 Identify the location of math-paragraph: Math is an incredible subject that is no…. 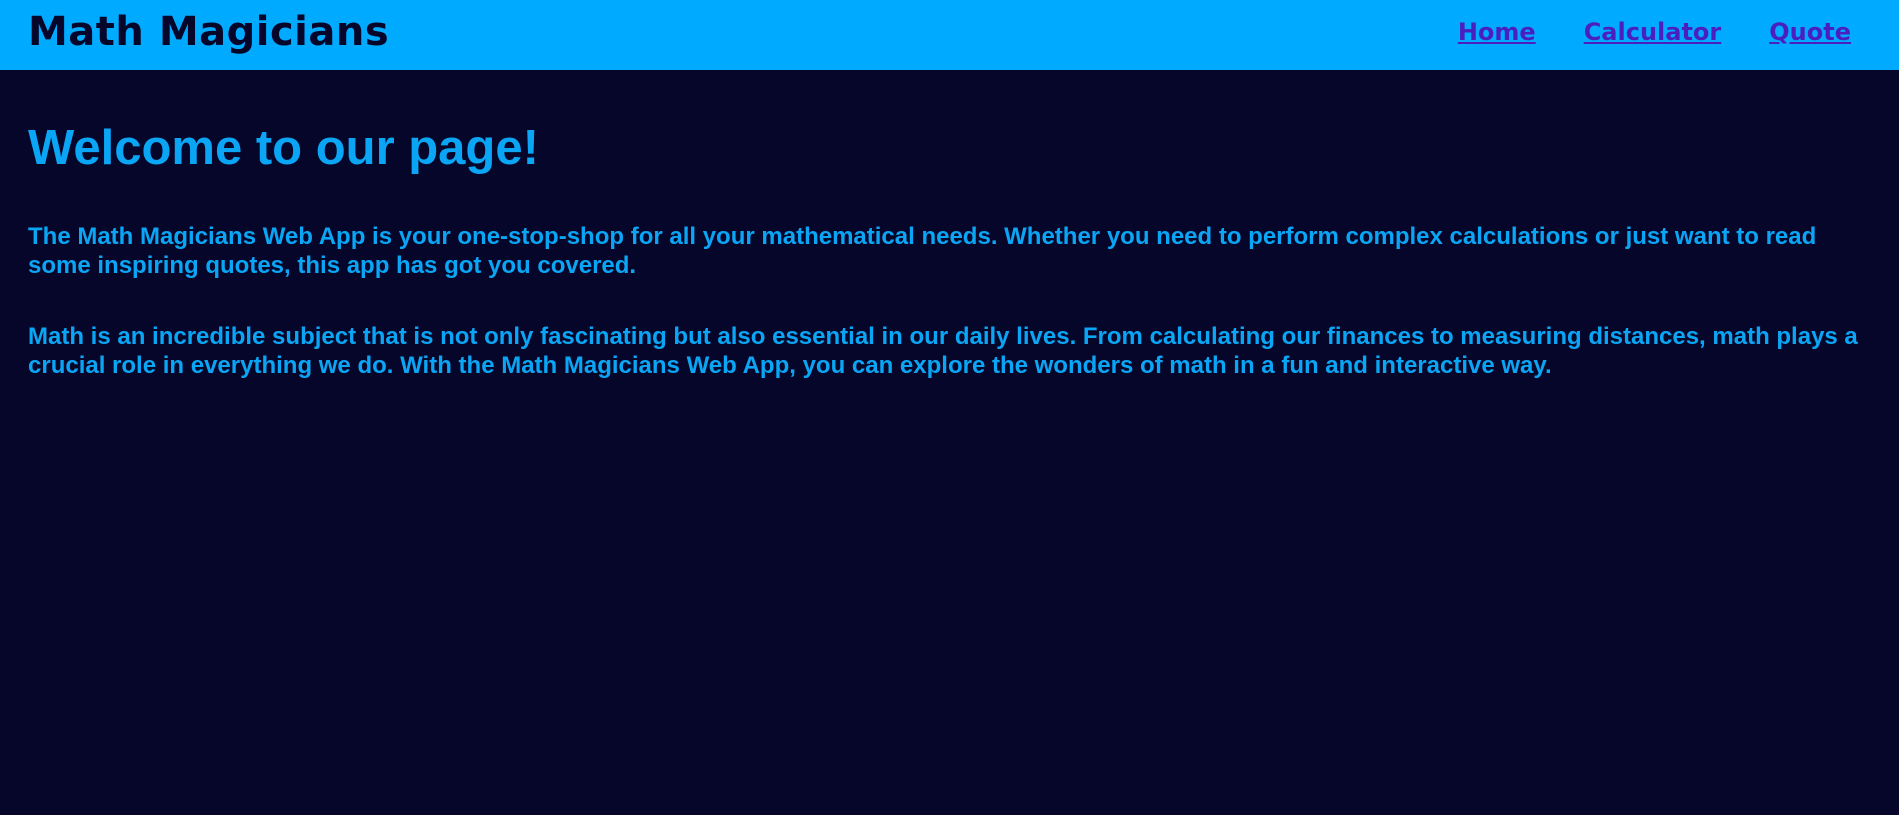
(943, 351).